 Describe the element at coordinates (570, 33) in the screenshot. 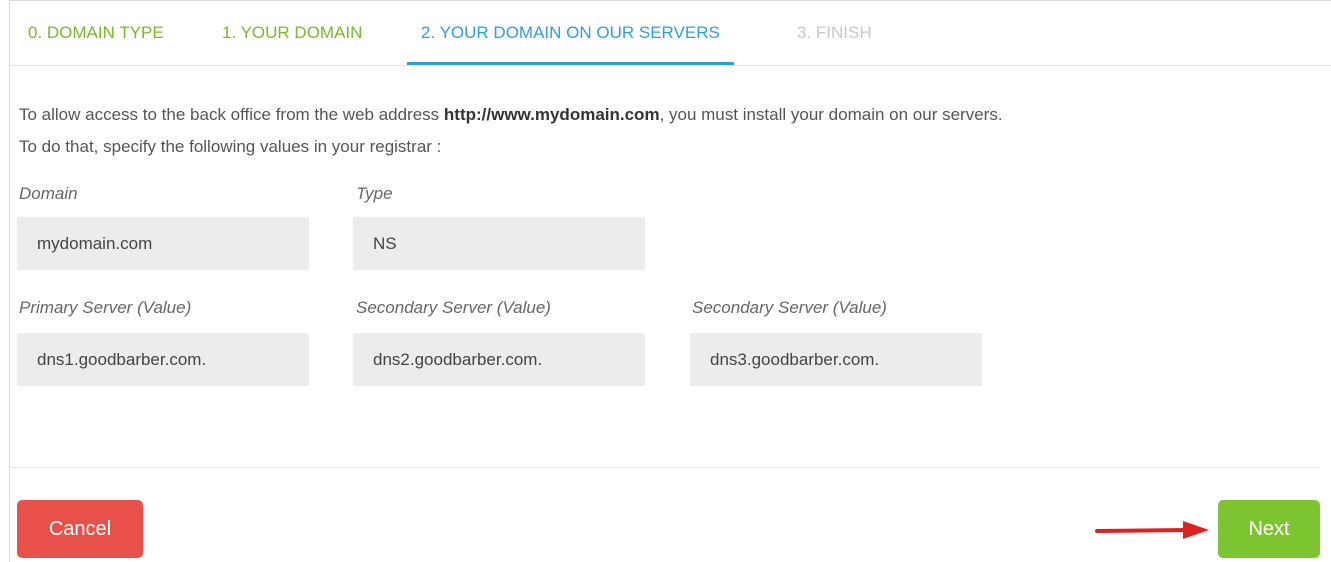

I see `tab-your-domain-on-our-servers: 2. YOUR DOMAIN ON OUR SERVERS` at that location.